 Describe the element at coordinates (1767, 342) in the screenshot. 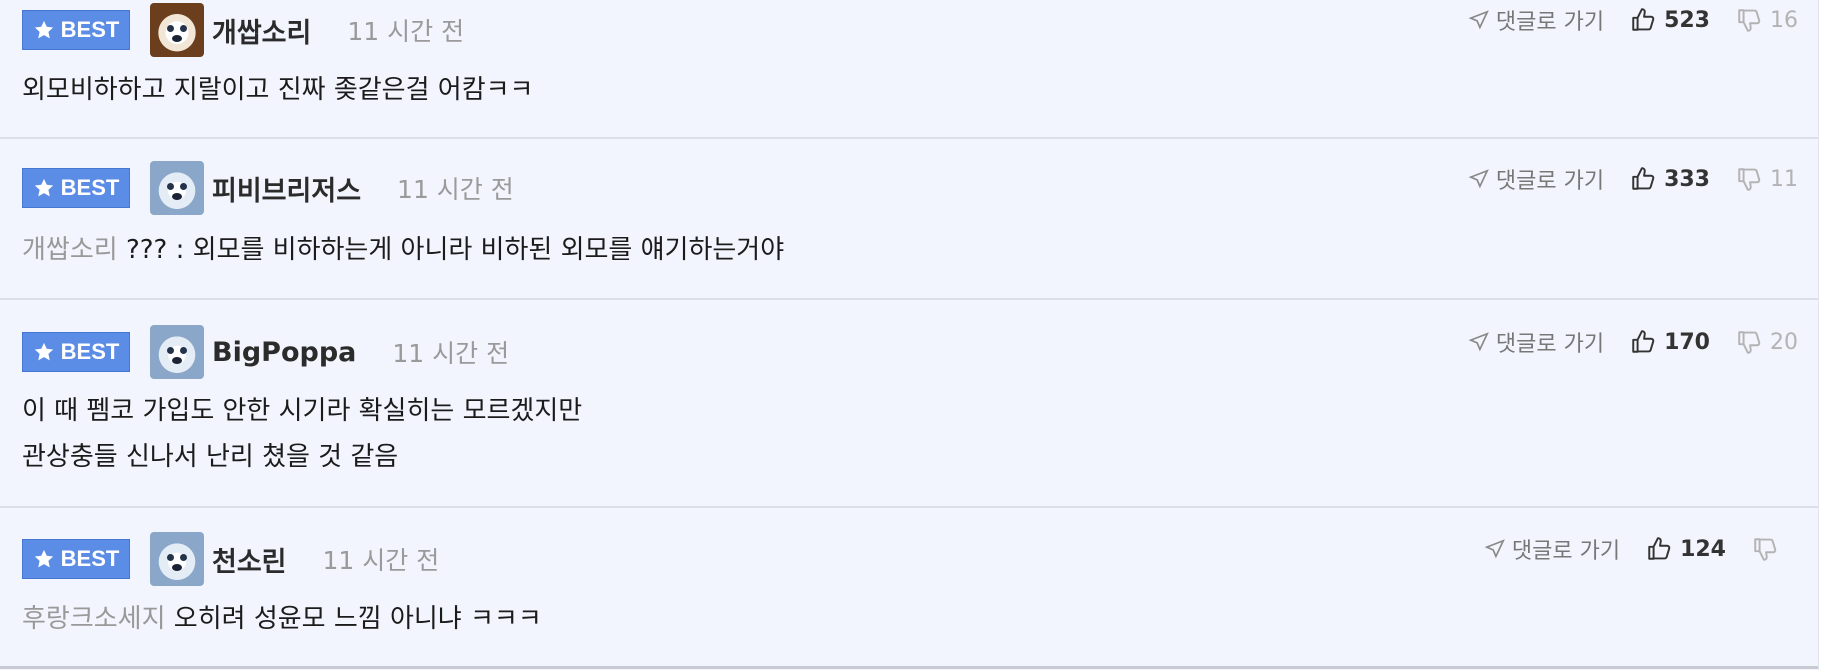

I see `downvote-button: 20` at that location.